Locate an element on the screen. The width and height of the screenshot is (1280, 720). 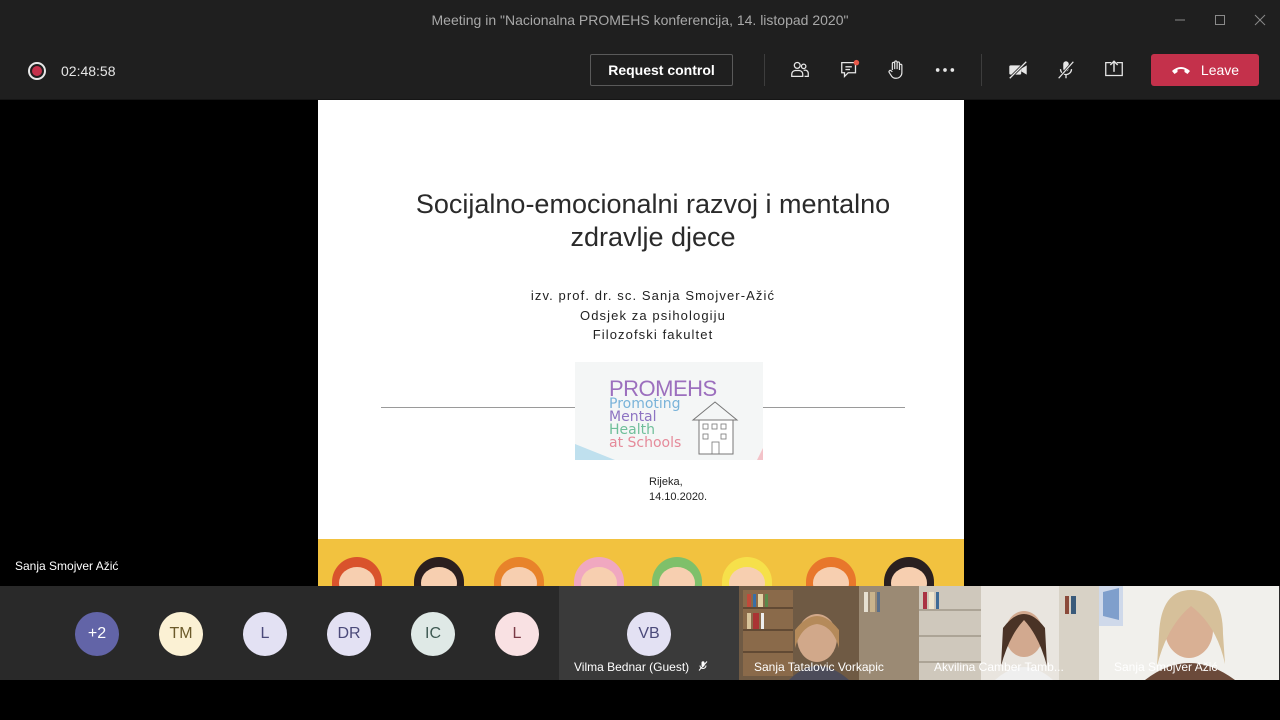
participant-avatar: TM is located at coordinates (181, 634).